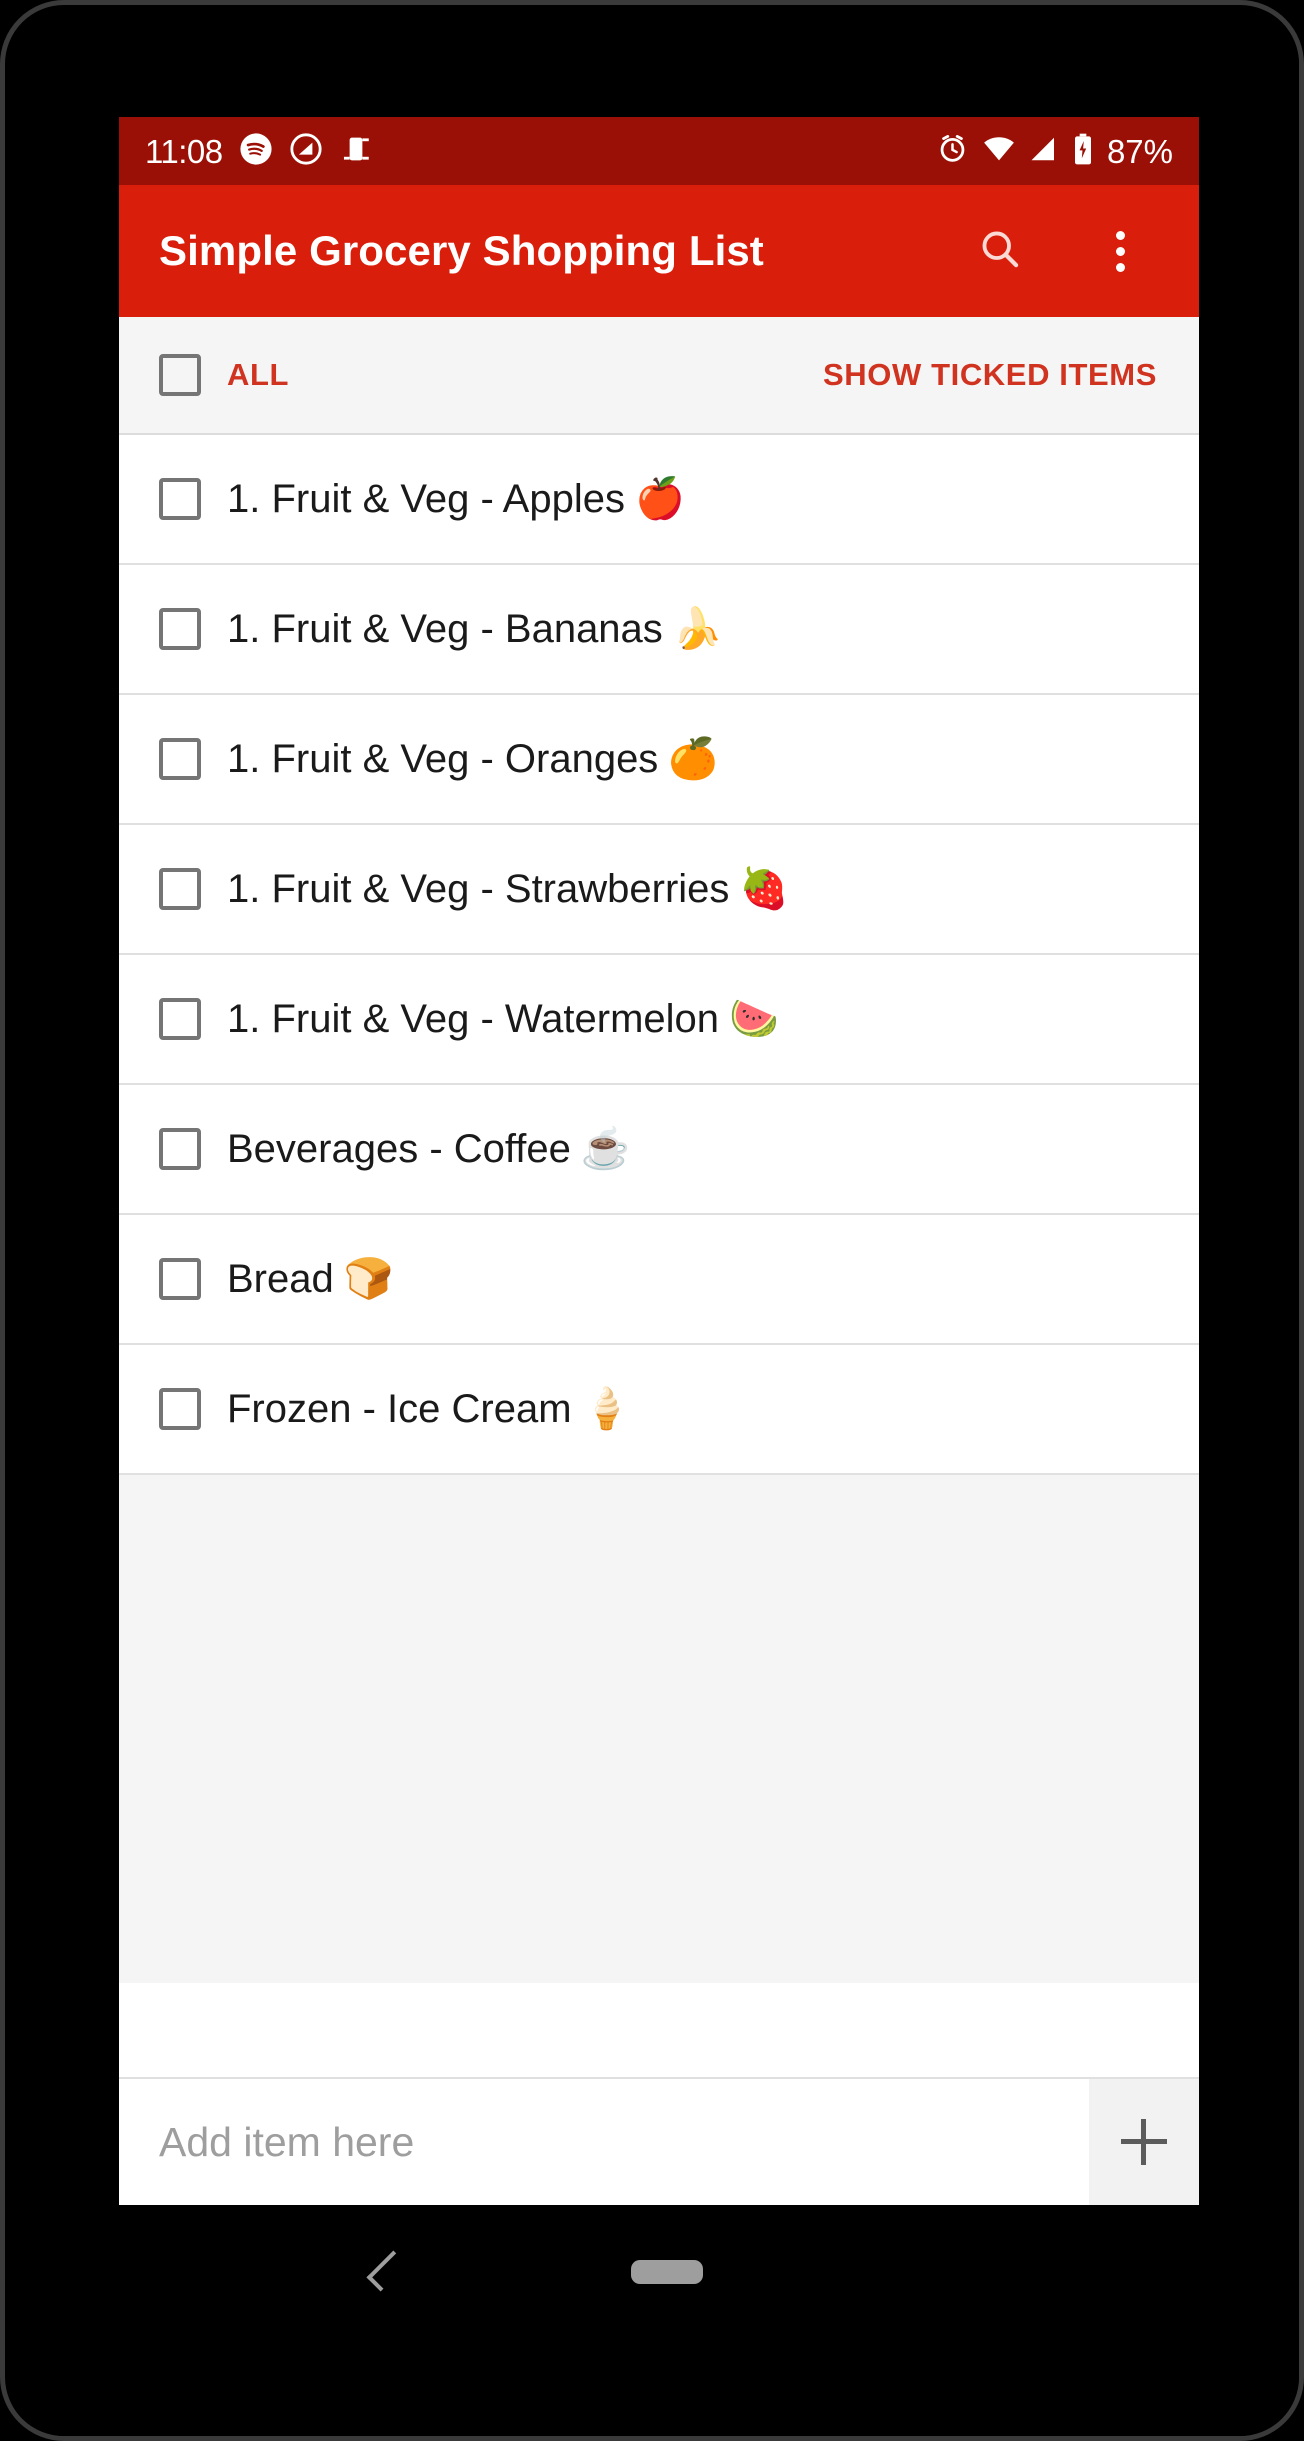  Describe the element at coordinates (426, 499) in the screenshot. I see `list-item-label: 1. Fruit & Veg - Apples` at that location.